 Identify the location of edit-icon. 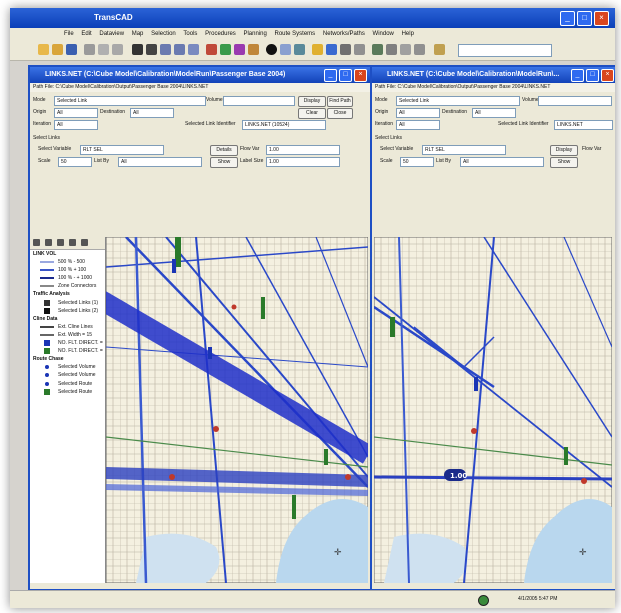
(439, 49).